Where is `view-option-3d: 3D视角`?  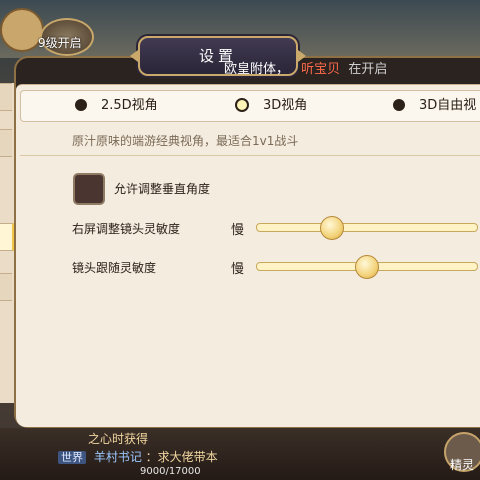
view-option-3d: 3D视角 is located at coordinates (271, 106).